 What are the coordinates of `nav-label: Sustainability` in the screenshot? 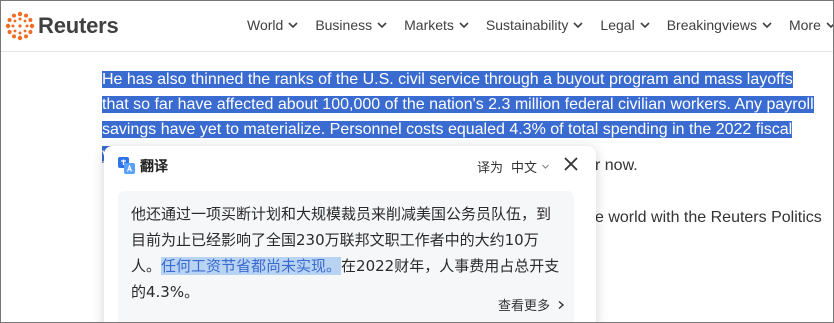 It's located at (527, 25).